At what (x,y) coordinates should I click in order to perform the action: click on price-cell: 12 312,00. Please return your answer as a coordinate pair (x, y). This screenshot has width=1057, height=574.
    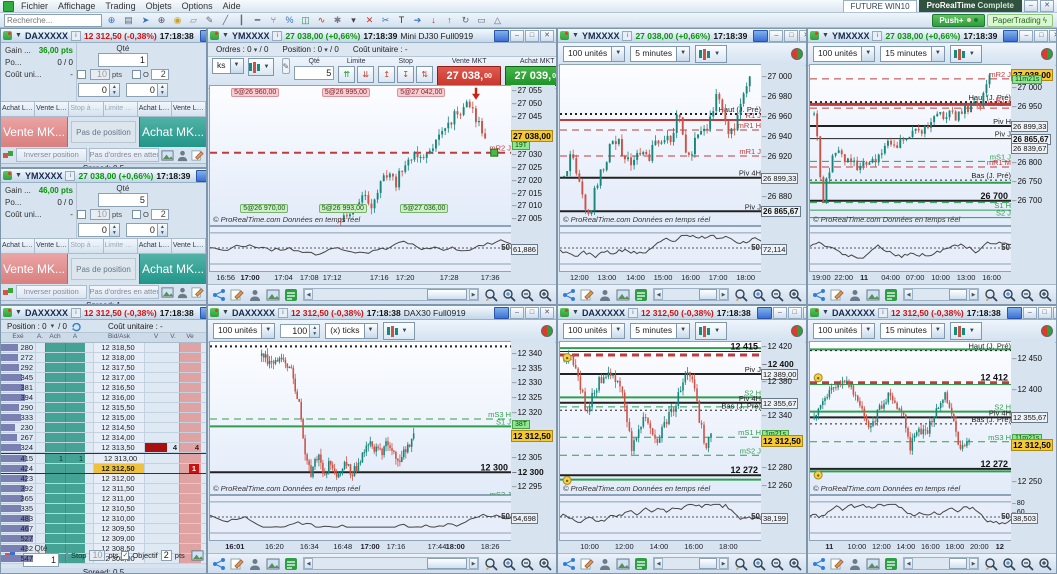
    Looking at the image, I should click on (119, 478).